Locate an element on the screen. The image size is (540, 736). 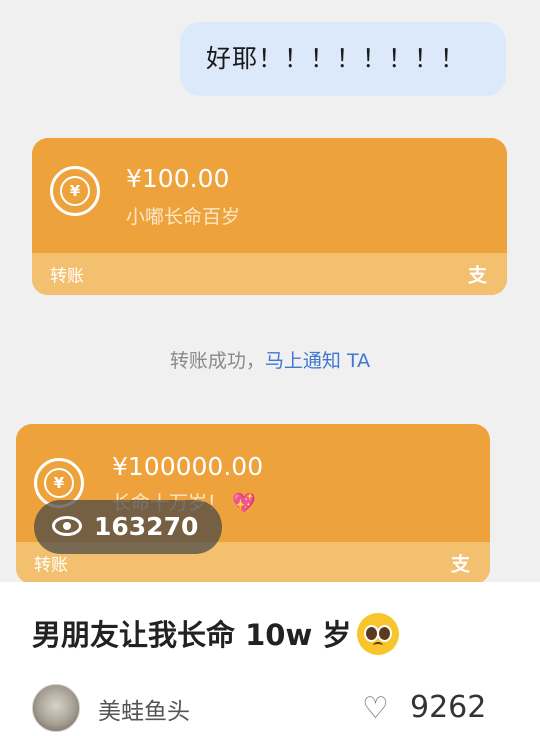
avatar is located at coordinates (56, 708).